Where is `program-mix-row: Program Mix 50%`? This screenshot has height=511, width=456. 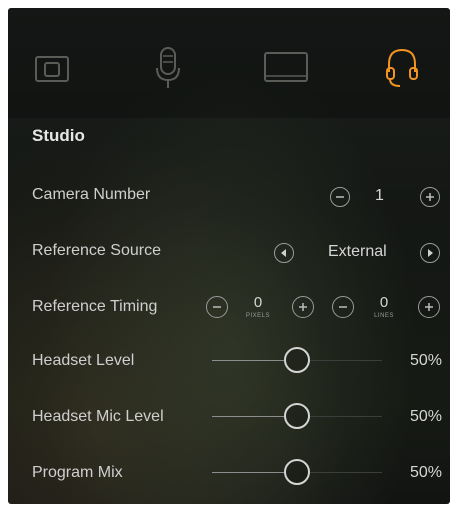
program-mix-row: Program Mix 50% is located at coordinates (229, 474).